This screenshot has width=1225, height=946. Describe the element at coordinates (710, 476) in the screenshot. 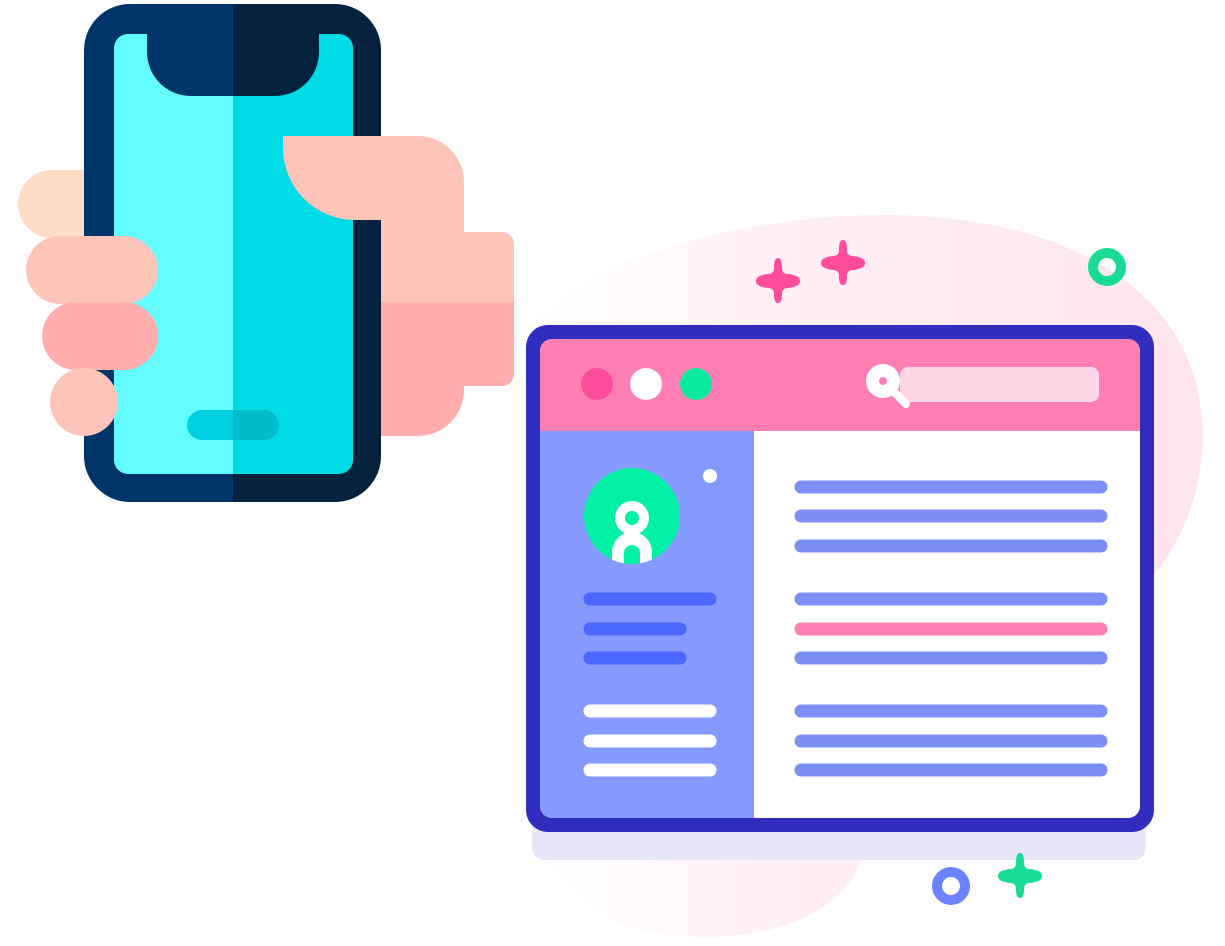

I see `status-dot` at that location.